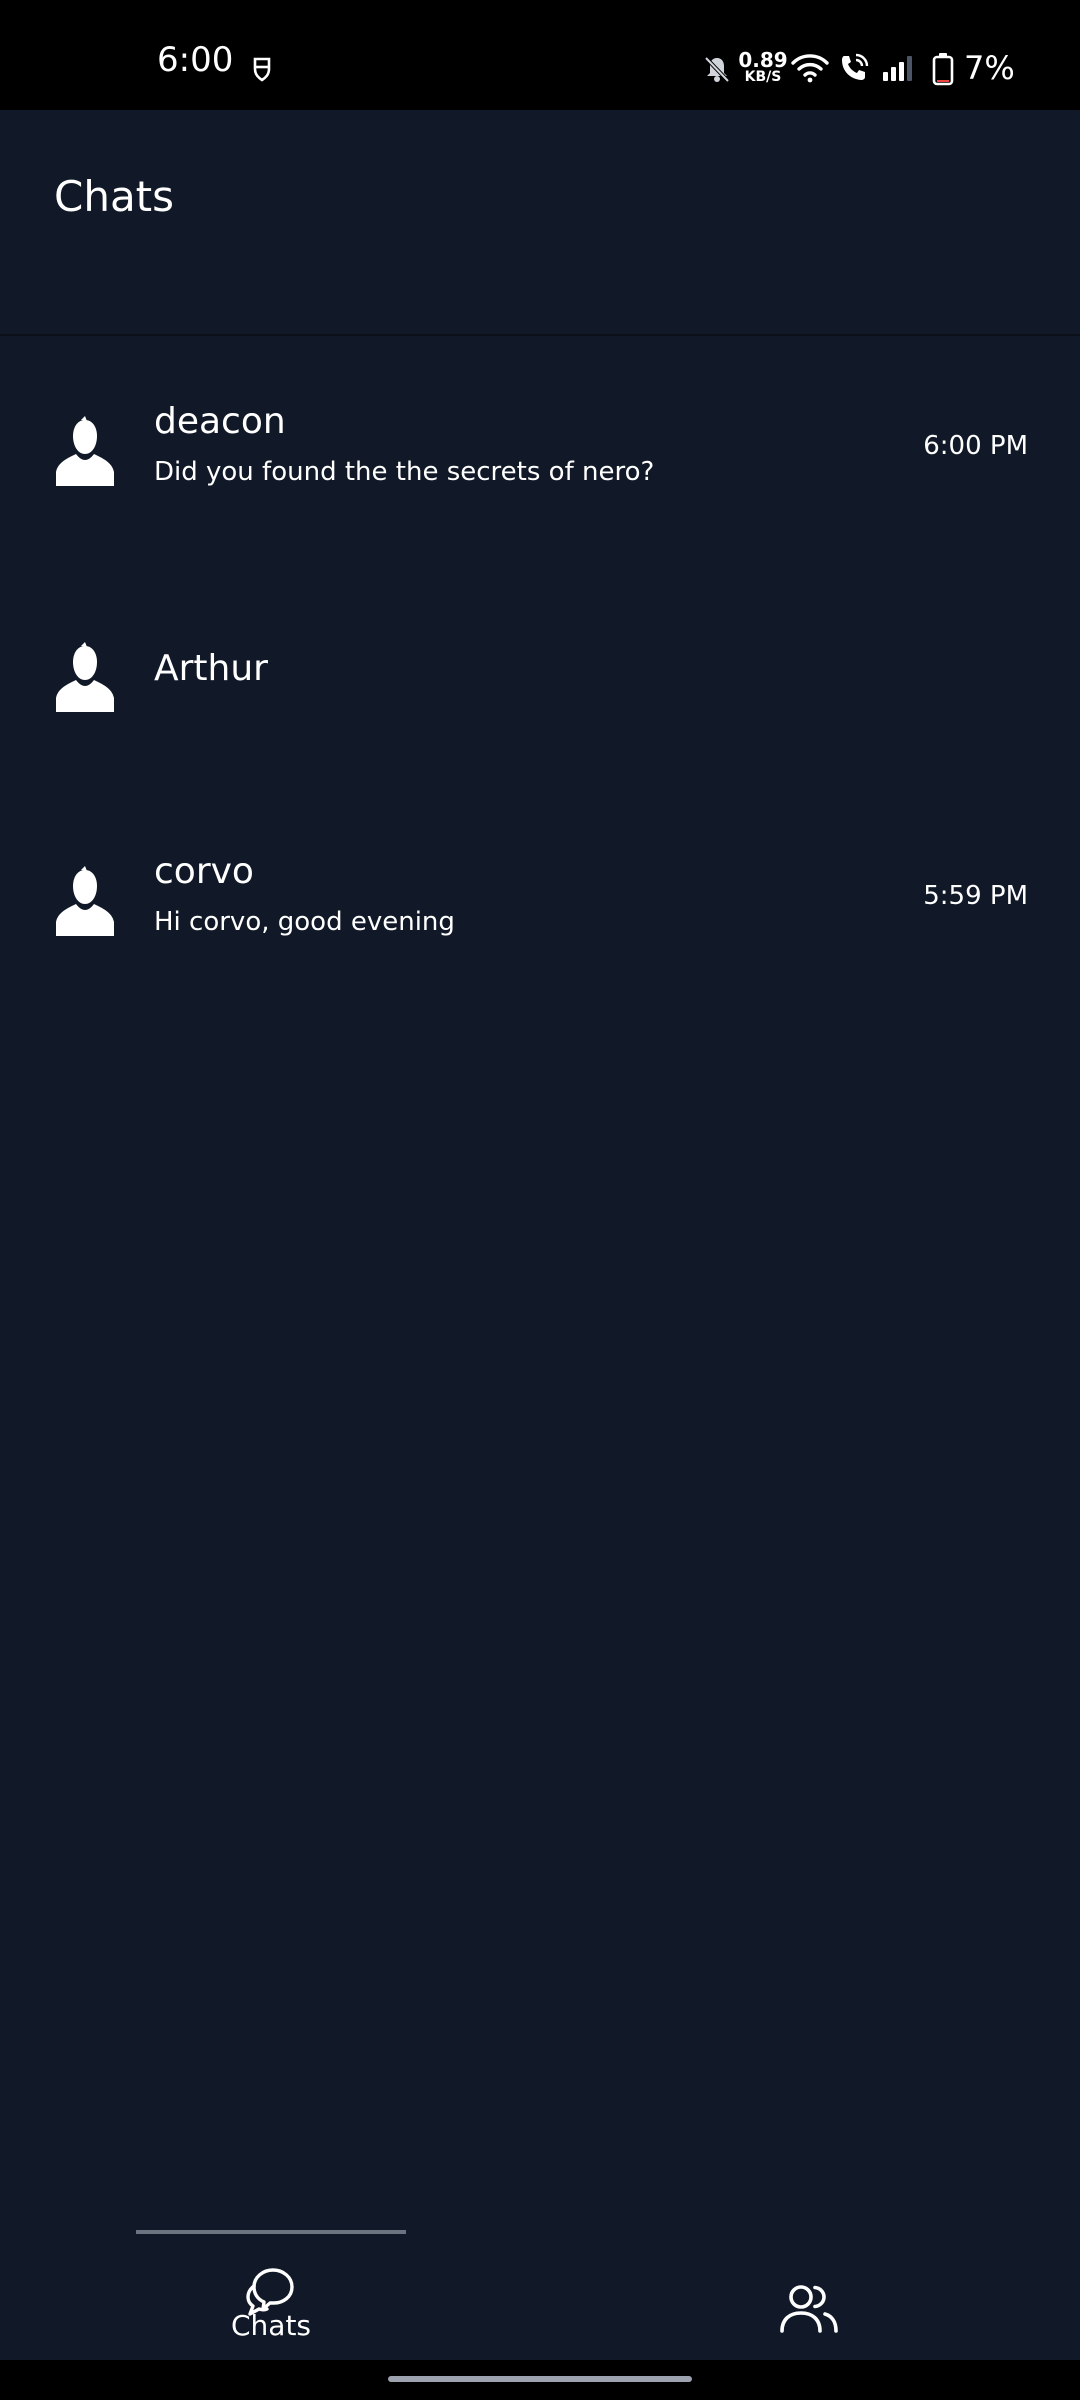 This screenshot has width=1080, height=2400. I want to click on tab-chats: Chats, so click(271, 2294).